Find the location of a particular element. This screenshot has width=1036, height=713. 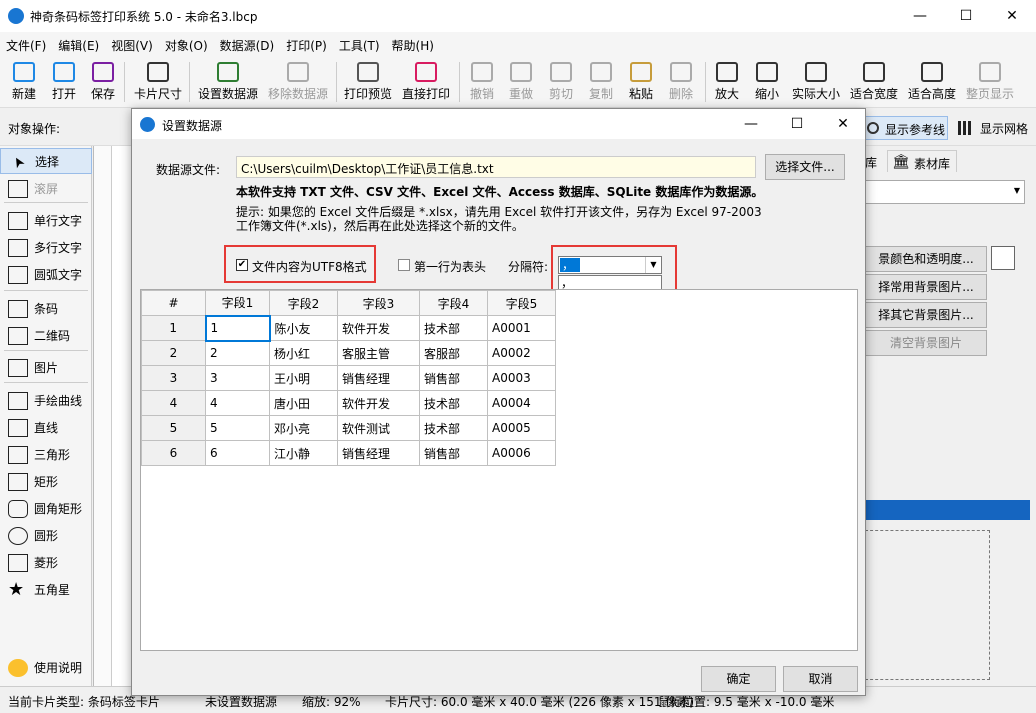

close-button: ✕ is located at coordinates (1012, 16).